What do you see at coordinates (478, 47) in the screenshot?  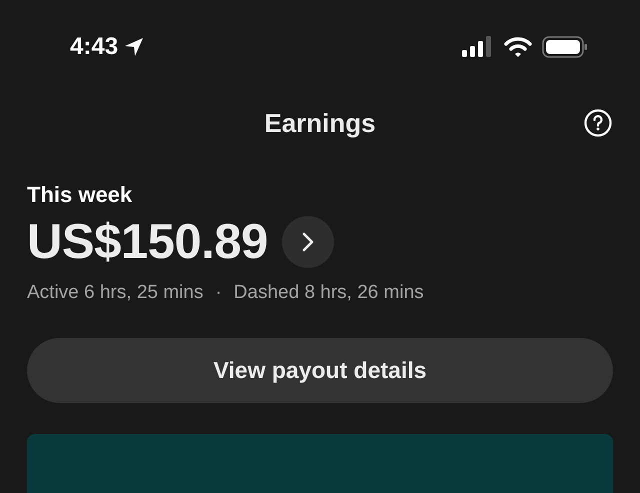 I see `signal-icon` at bounding box center [478, 47].